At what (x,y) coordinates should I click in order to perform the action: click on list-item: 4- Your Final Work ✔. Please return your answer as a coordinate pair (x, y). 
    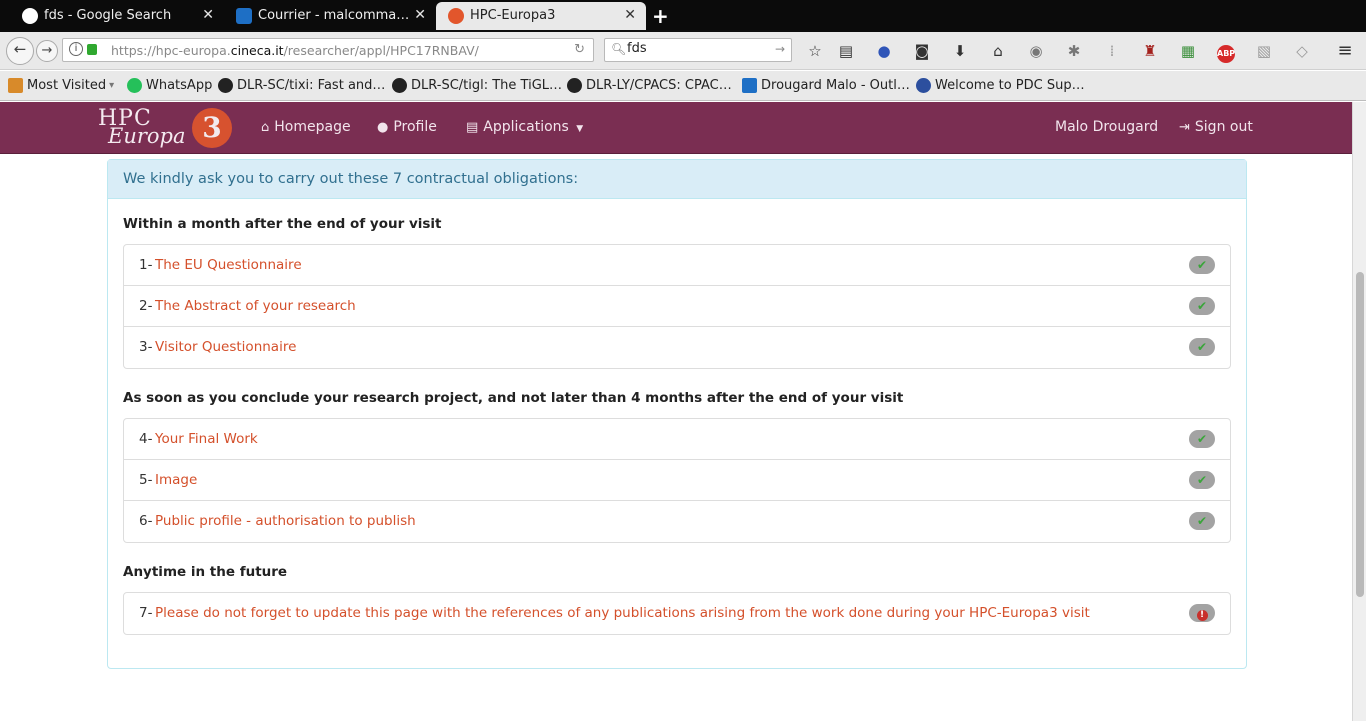
    Looking at the image, I should click on (677, 439).